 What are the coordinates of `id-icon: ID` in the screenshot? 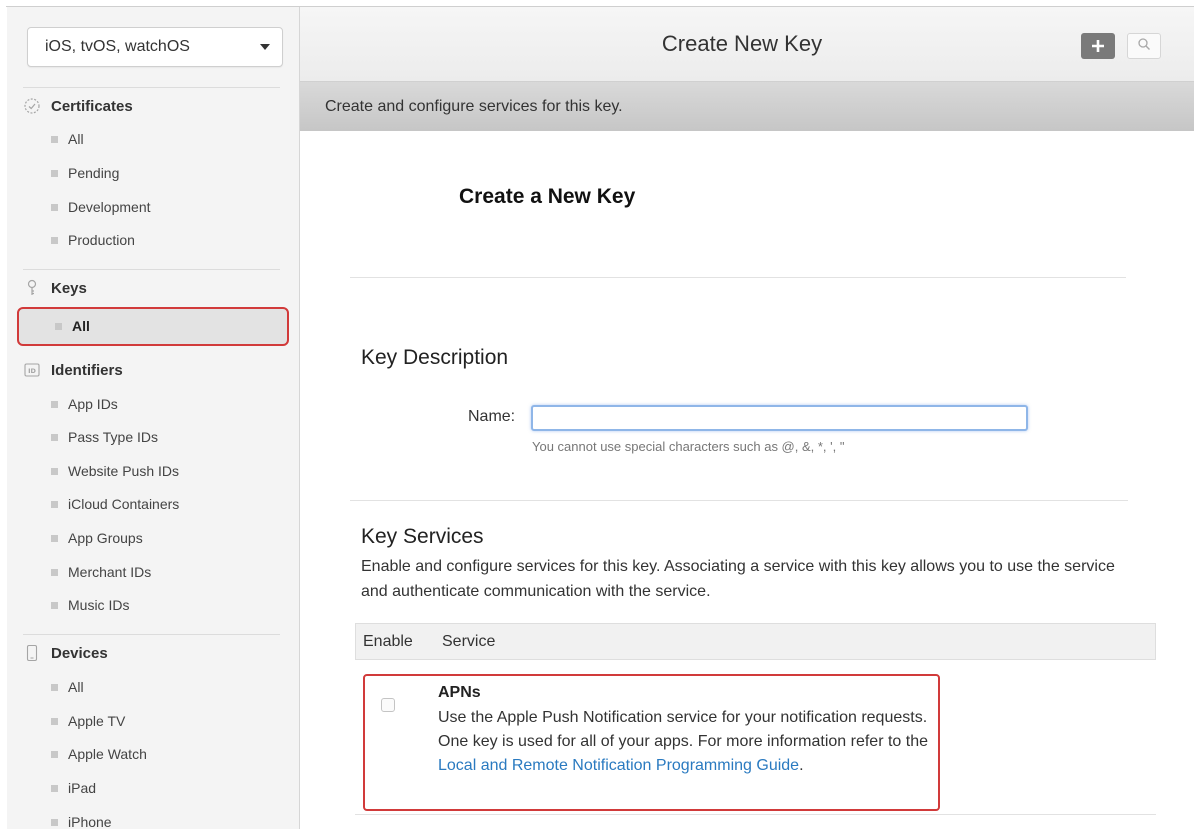 It's located at (32, 370).